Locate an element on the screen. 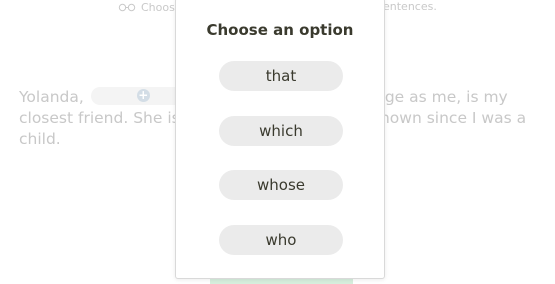 The image size is (555, 284). option-button-which: which is located at coordinates (281, 131).